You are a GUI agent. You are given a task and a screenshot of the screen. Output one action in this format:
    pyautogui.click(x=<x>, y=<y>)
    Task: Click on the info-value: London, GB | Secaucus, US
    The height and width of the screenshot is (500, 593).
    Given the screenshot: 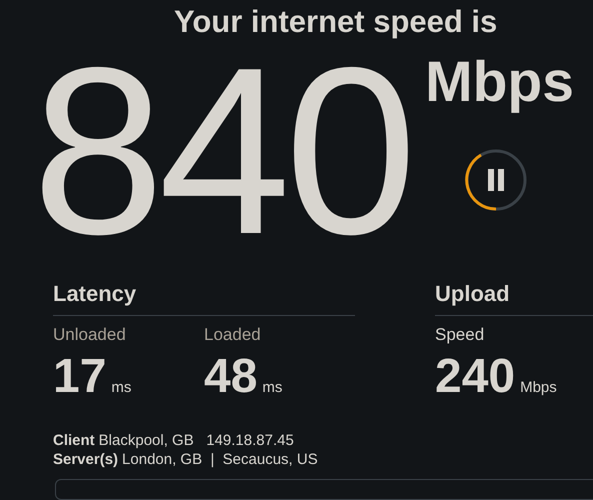 What is the action you would take?
    pyautogui.click(x=220, y=459)
    